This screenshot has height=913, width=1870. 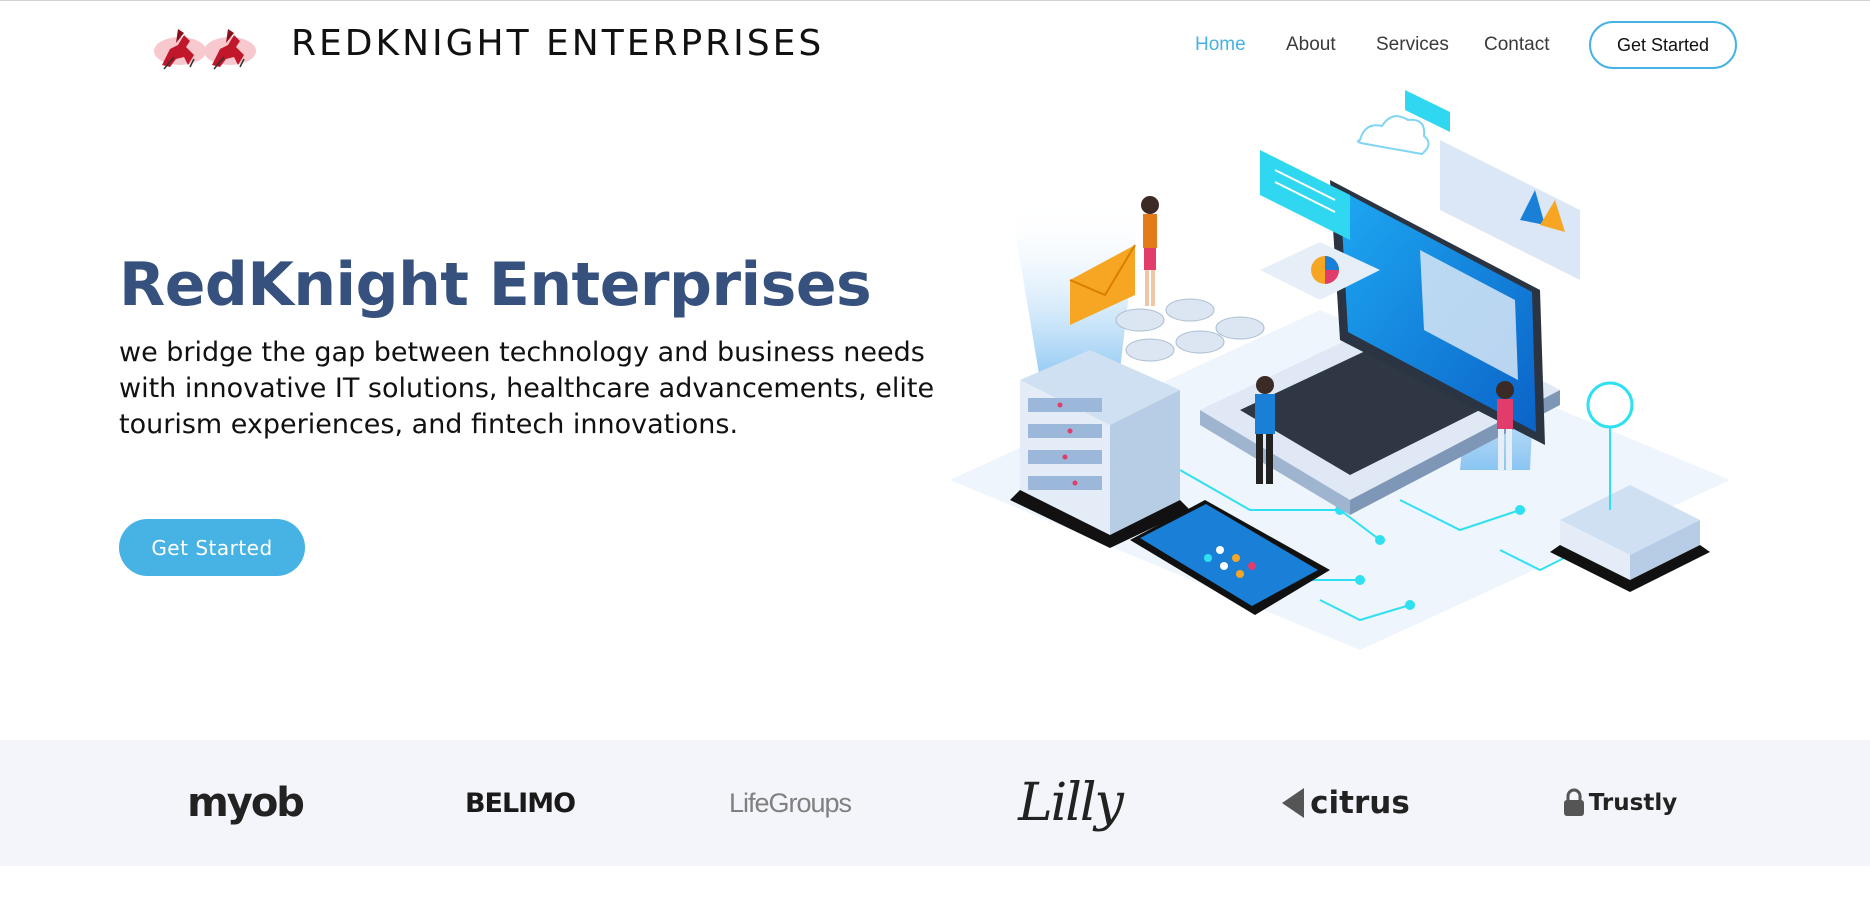 I want to click on client-logo-myob: myob, so click(x=246, y=803).